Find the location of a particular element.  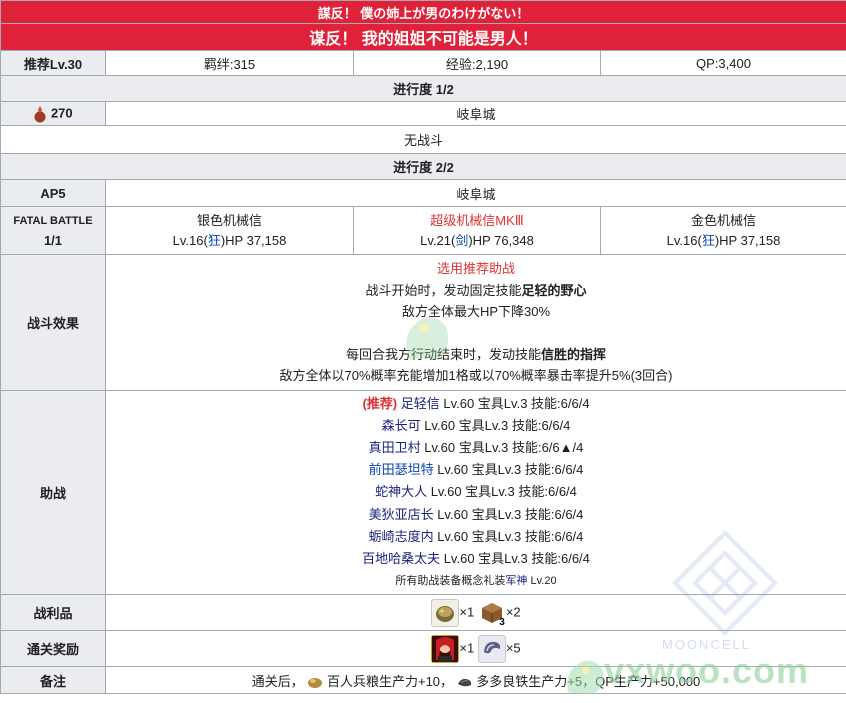

iron-box-item-icon: 3 is located at coordinates (492, 613).